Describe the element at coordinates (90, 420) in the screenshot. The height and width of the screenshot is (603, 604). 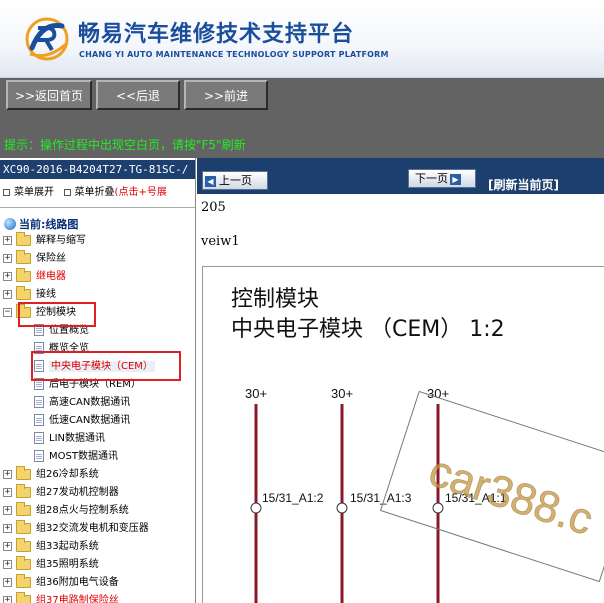
I see `tree-item-label: 低速CAN数据通讯` at that location.